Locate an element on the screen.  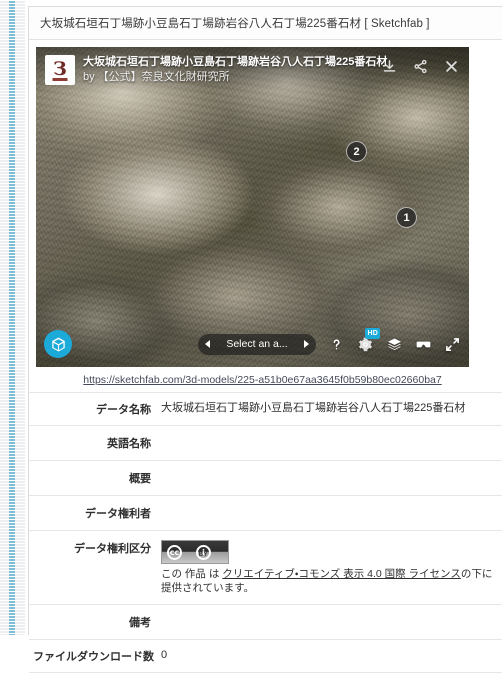
viewer-author-line: by 【公式】奈良文化財研究所 is located at coordinates (232, 77).